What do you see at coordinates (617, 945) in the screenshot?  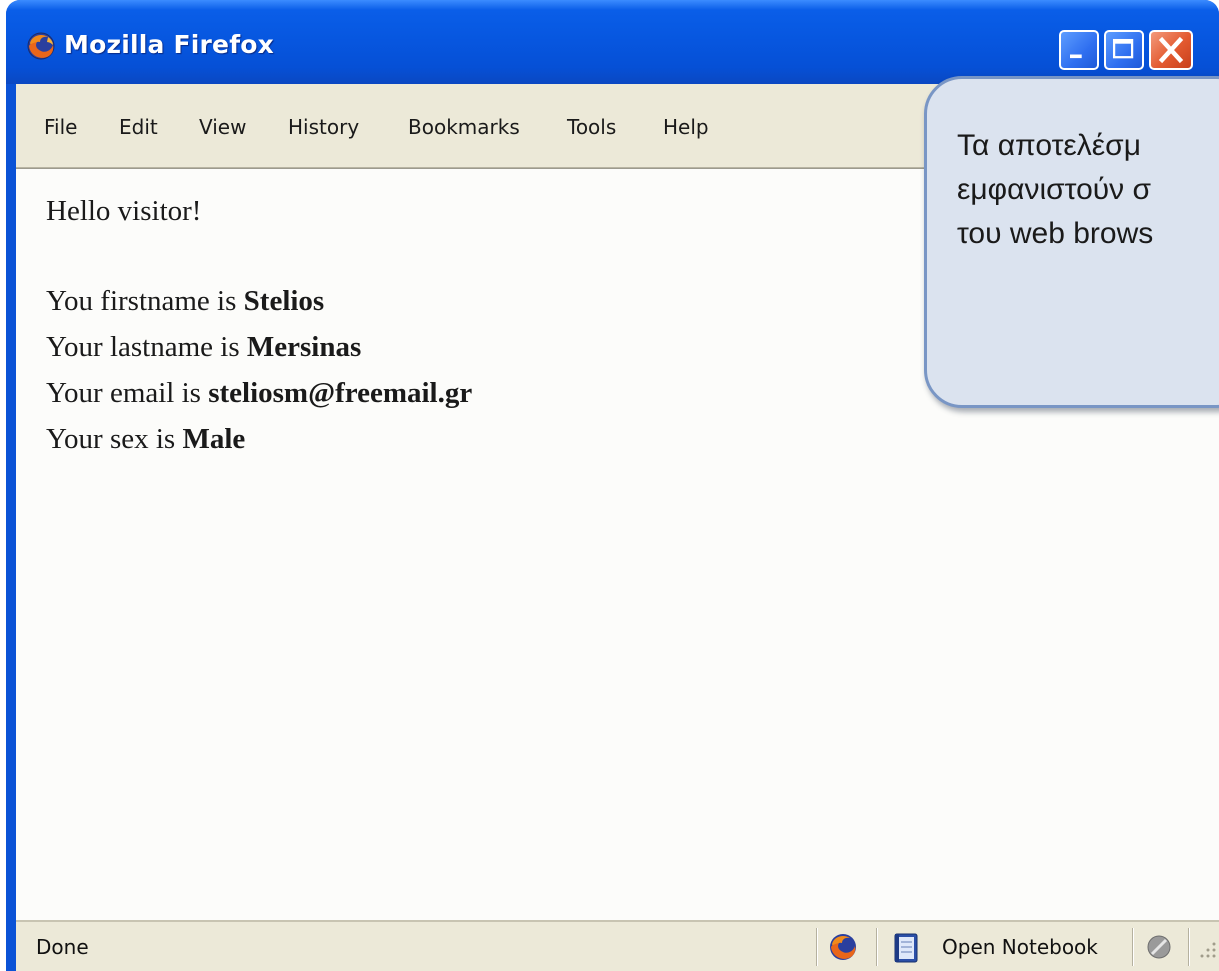 I see `status-bar: Done Open Notebook` at bounding box center [617, 945].